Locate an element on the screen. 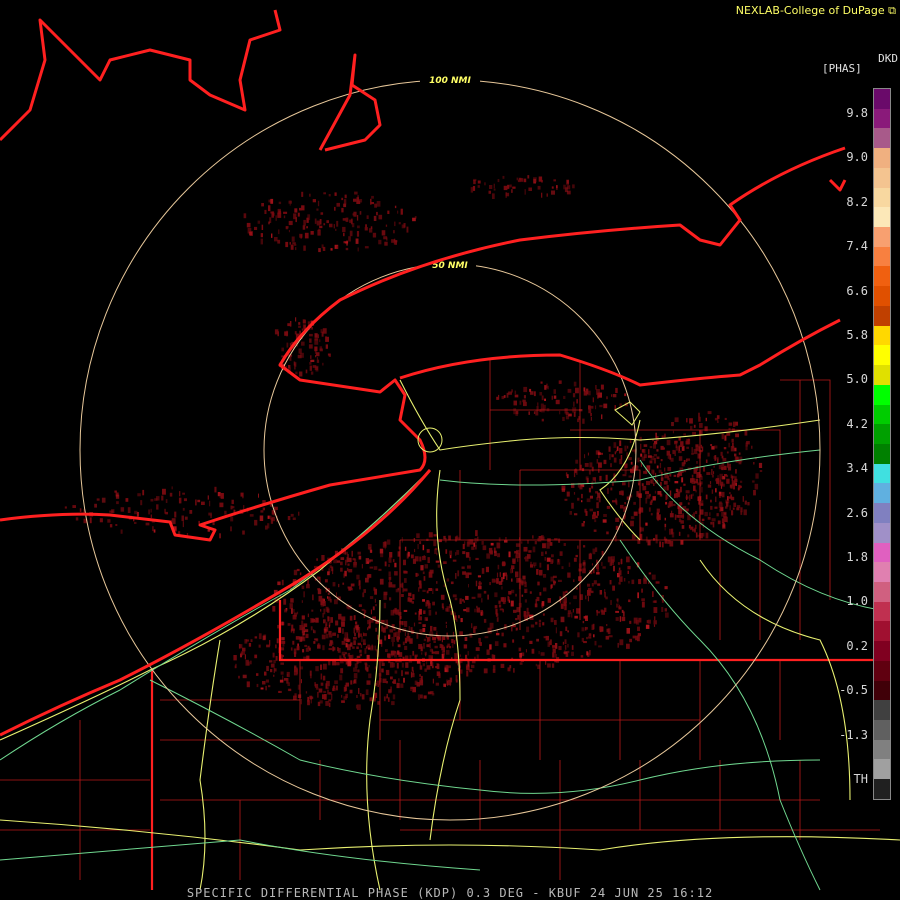 The height and width of the screenshot is (900, 900). color-scale-tick-label: 7.4 is located at coordinates (857, 246).